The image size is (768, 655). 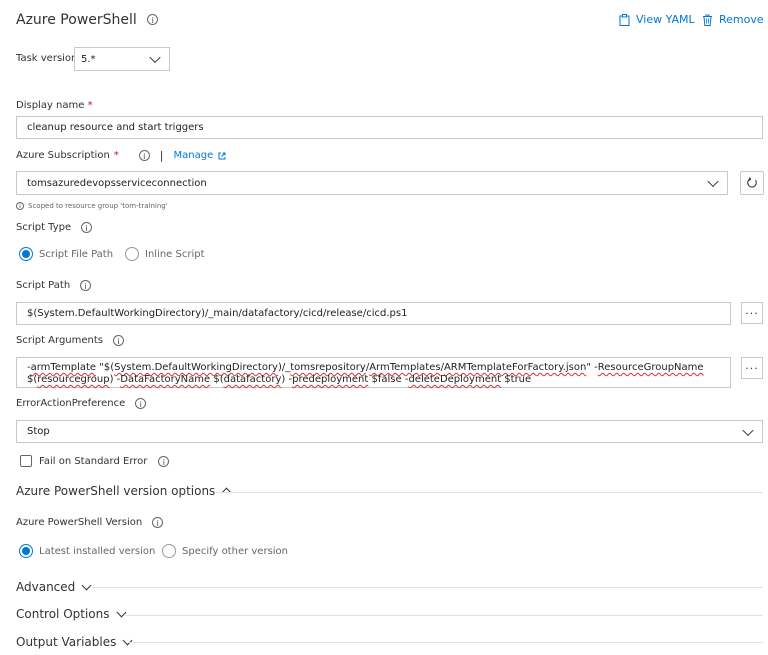 I want to click on subscription-label: Azure Subscription, so click(x=63, y=155).